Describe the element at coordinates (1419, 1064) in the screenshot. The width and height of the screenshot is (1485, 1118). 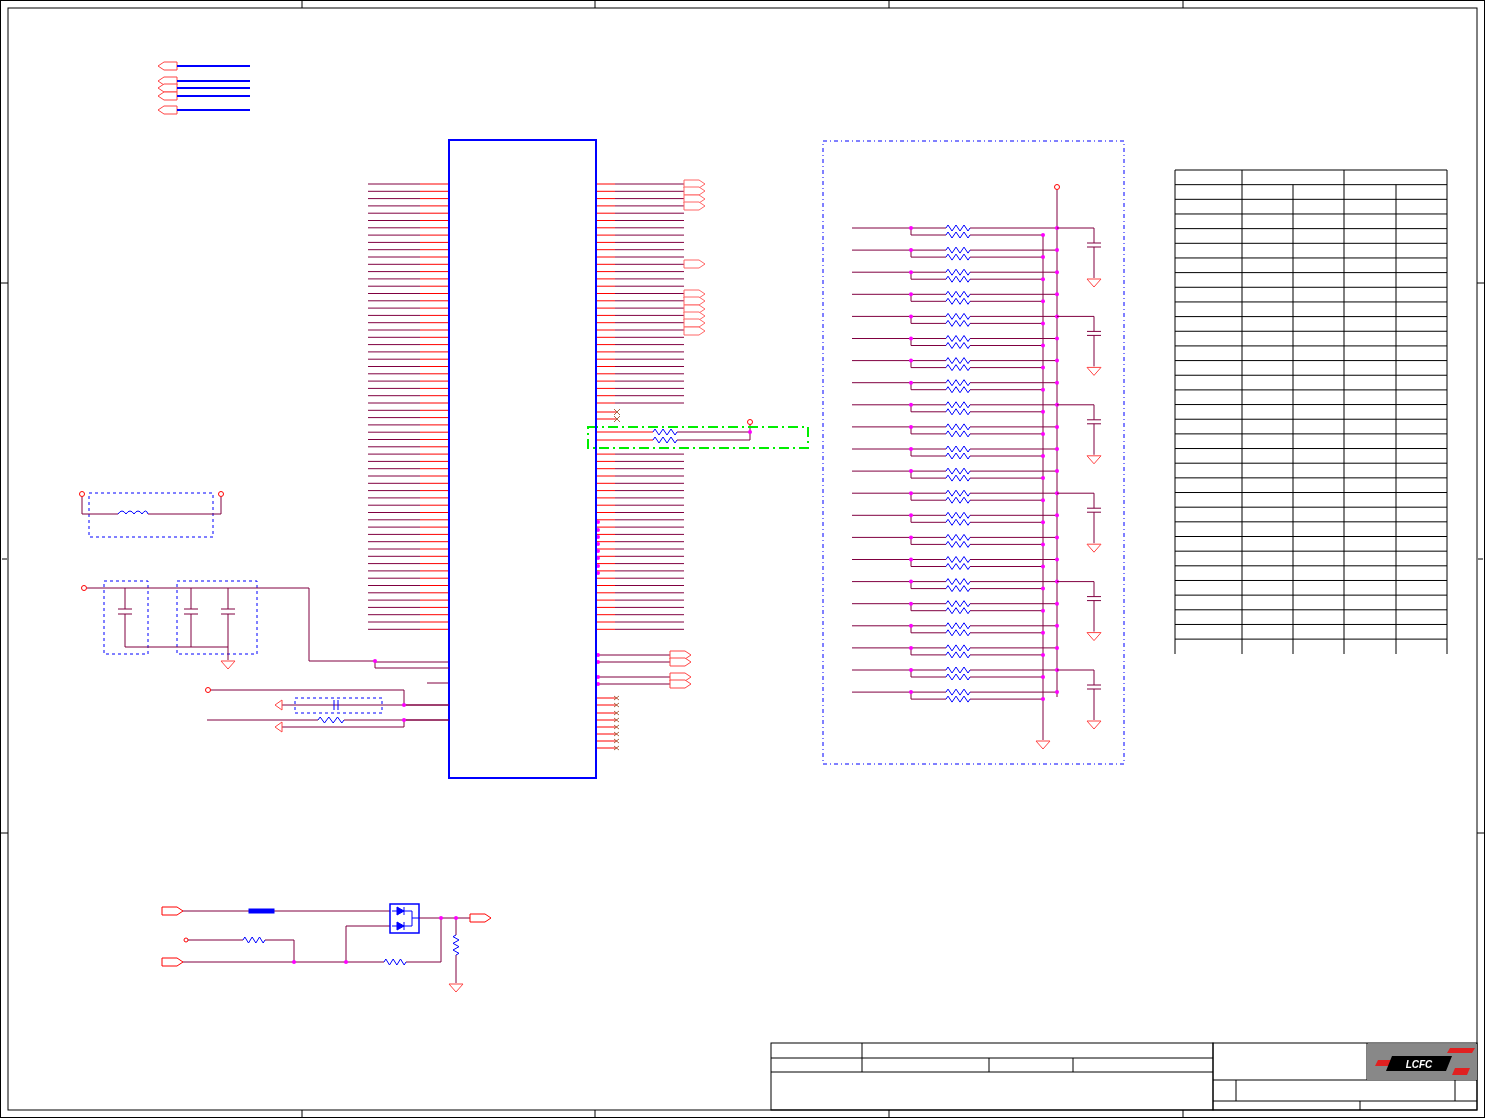
I see `logo-text: LCFC` at that location.